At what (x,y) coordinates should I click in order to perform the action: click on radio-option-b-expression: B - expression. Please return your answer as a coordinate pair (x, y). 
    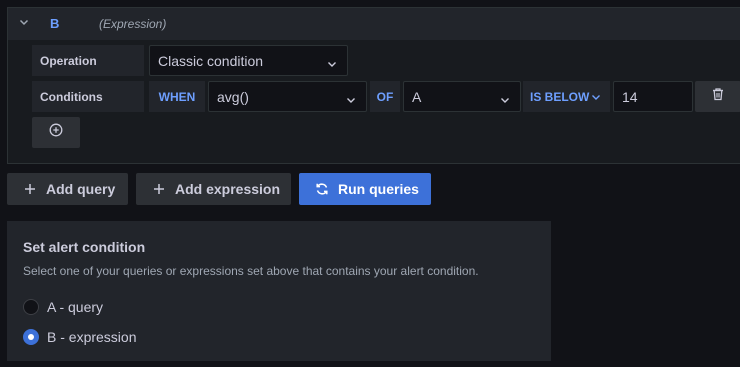
    Looking at the image, I should click on (79, 337).